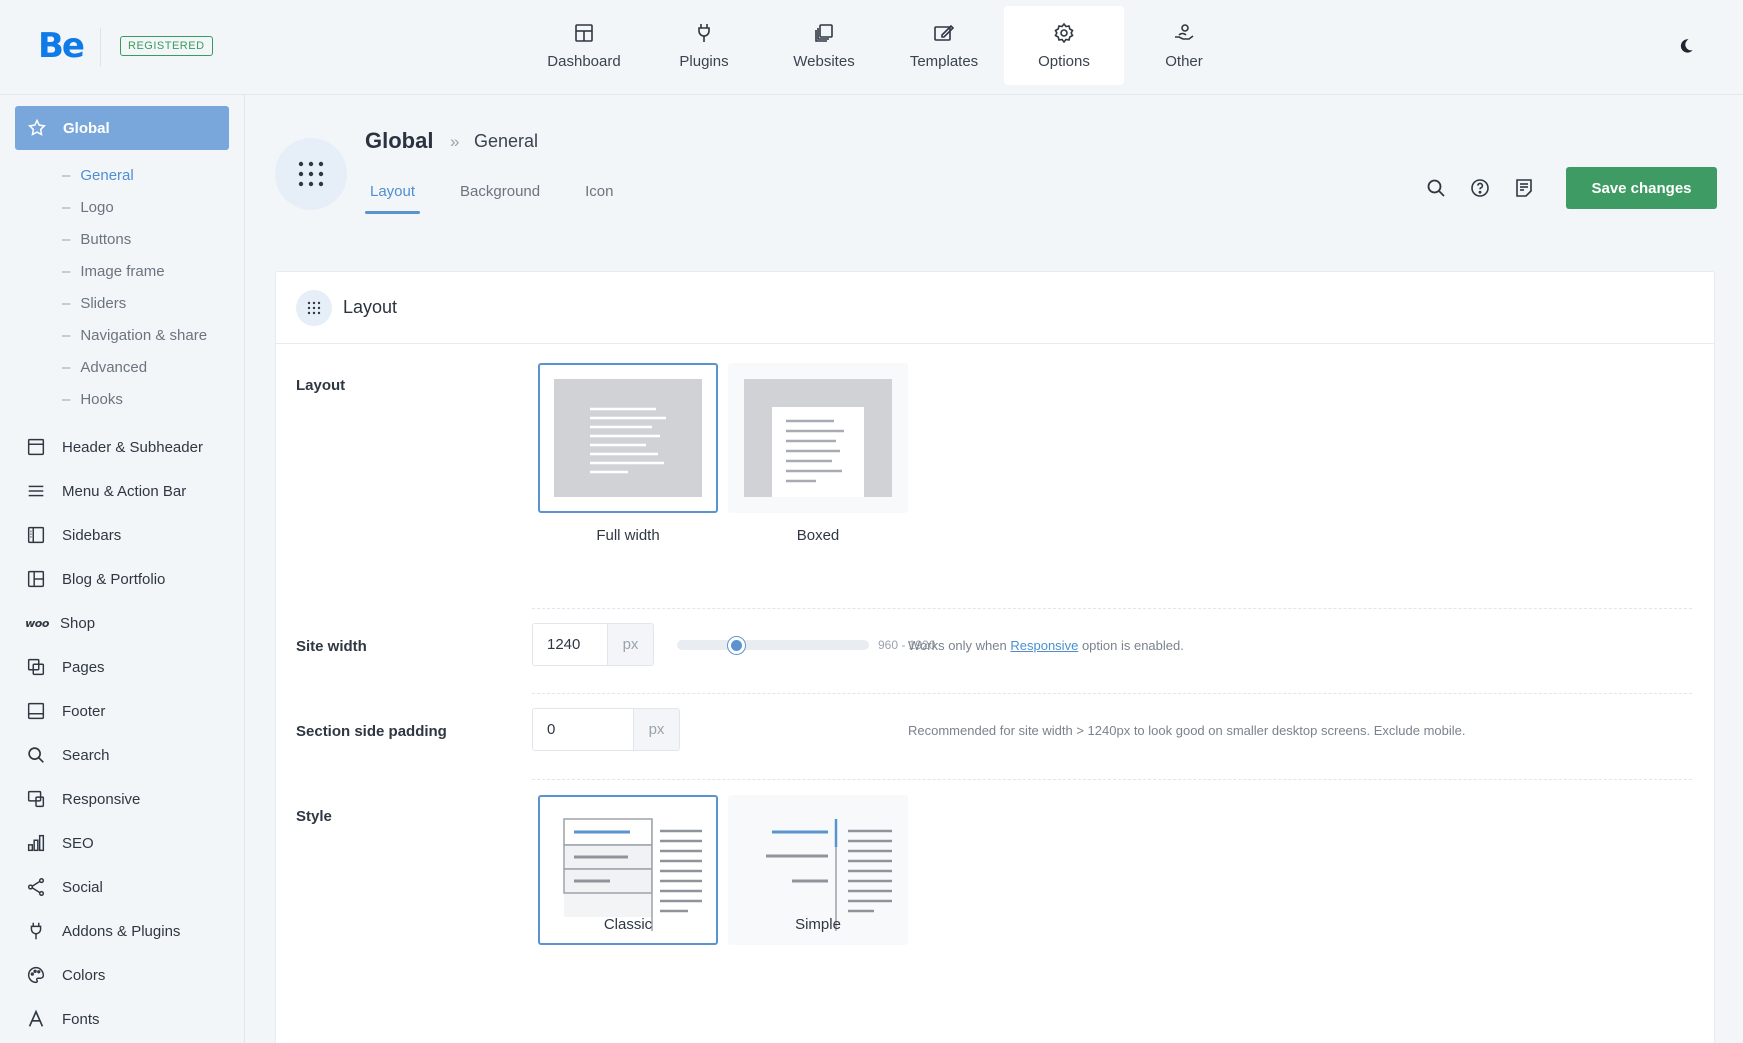 Image resolution: width=1743 pixels, height=1043 pixels. Describe the element at coordinates (630, 644) in the screenshot. I see `site-width-unit: px` at that location.